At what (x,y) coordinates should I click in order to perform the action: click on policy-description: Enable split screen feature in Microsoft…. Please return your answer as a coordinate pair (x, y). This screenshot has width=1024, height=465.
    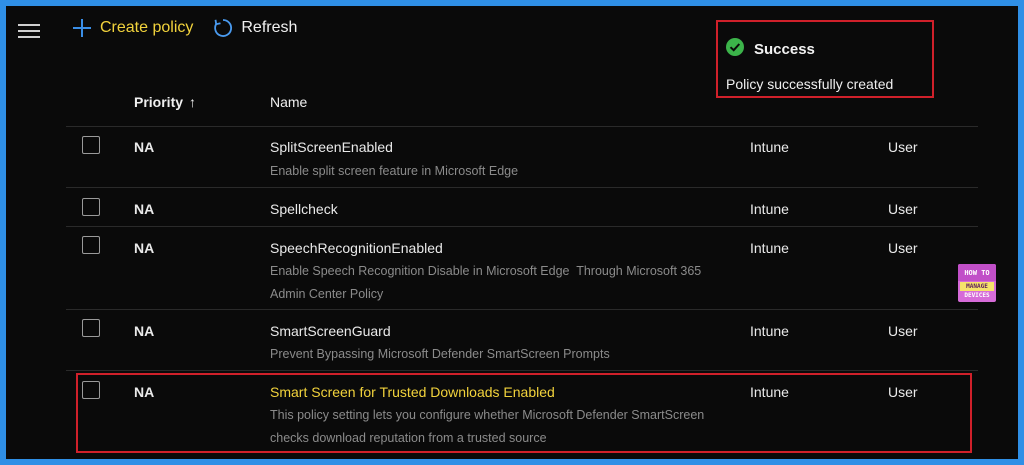
    Looking at the image, I should click on (505, 171).